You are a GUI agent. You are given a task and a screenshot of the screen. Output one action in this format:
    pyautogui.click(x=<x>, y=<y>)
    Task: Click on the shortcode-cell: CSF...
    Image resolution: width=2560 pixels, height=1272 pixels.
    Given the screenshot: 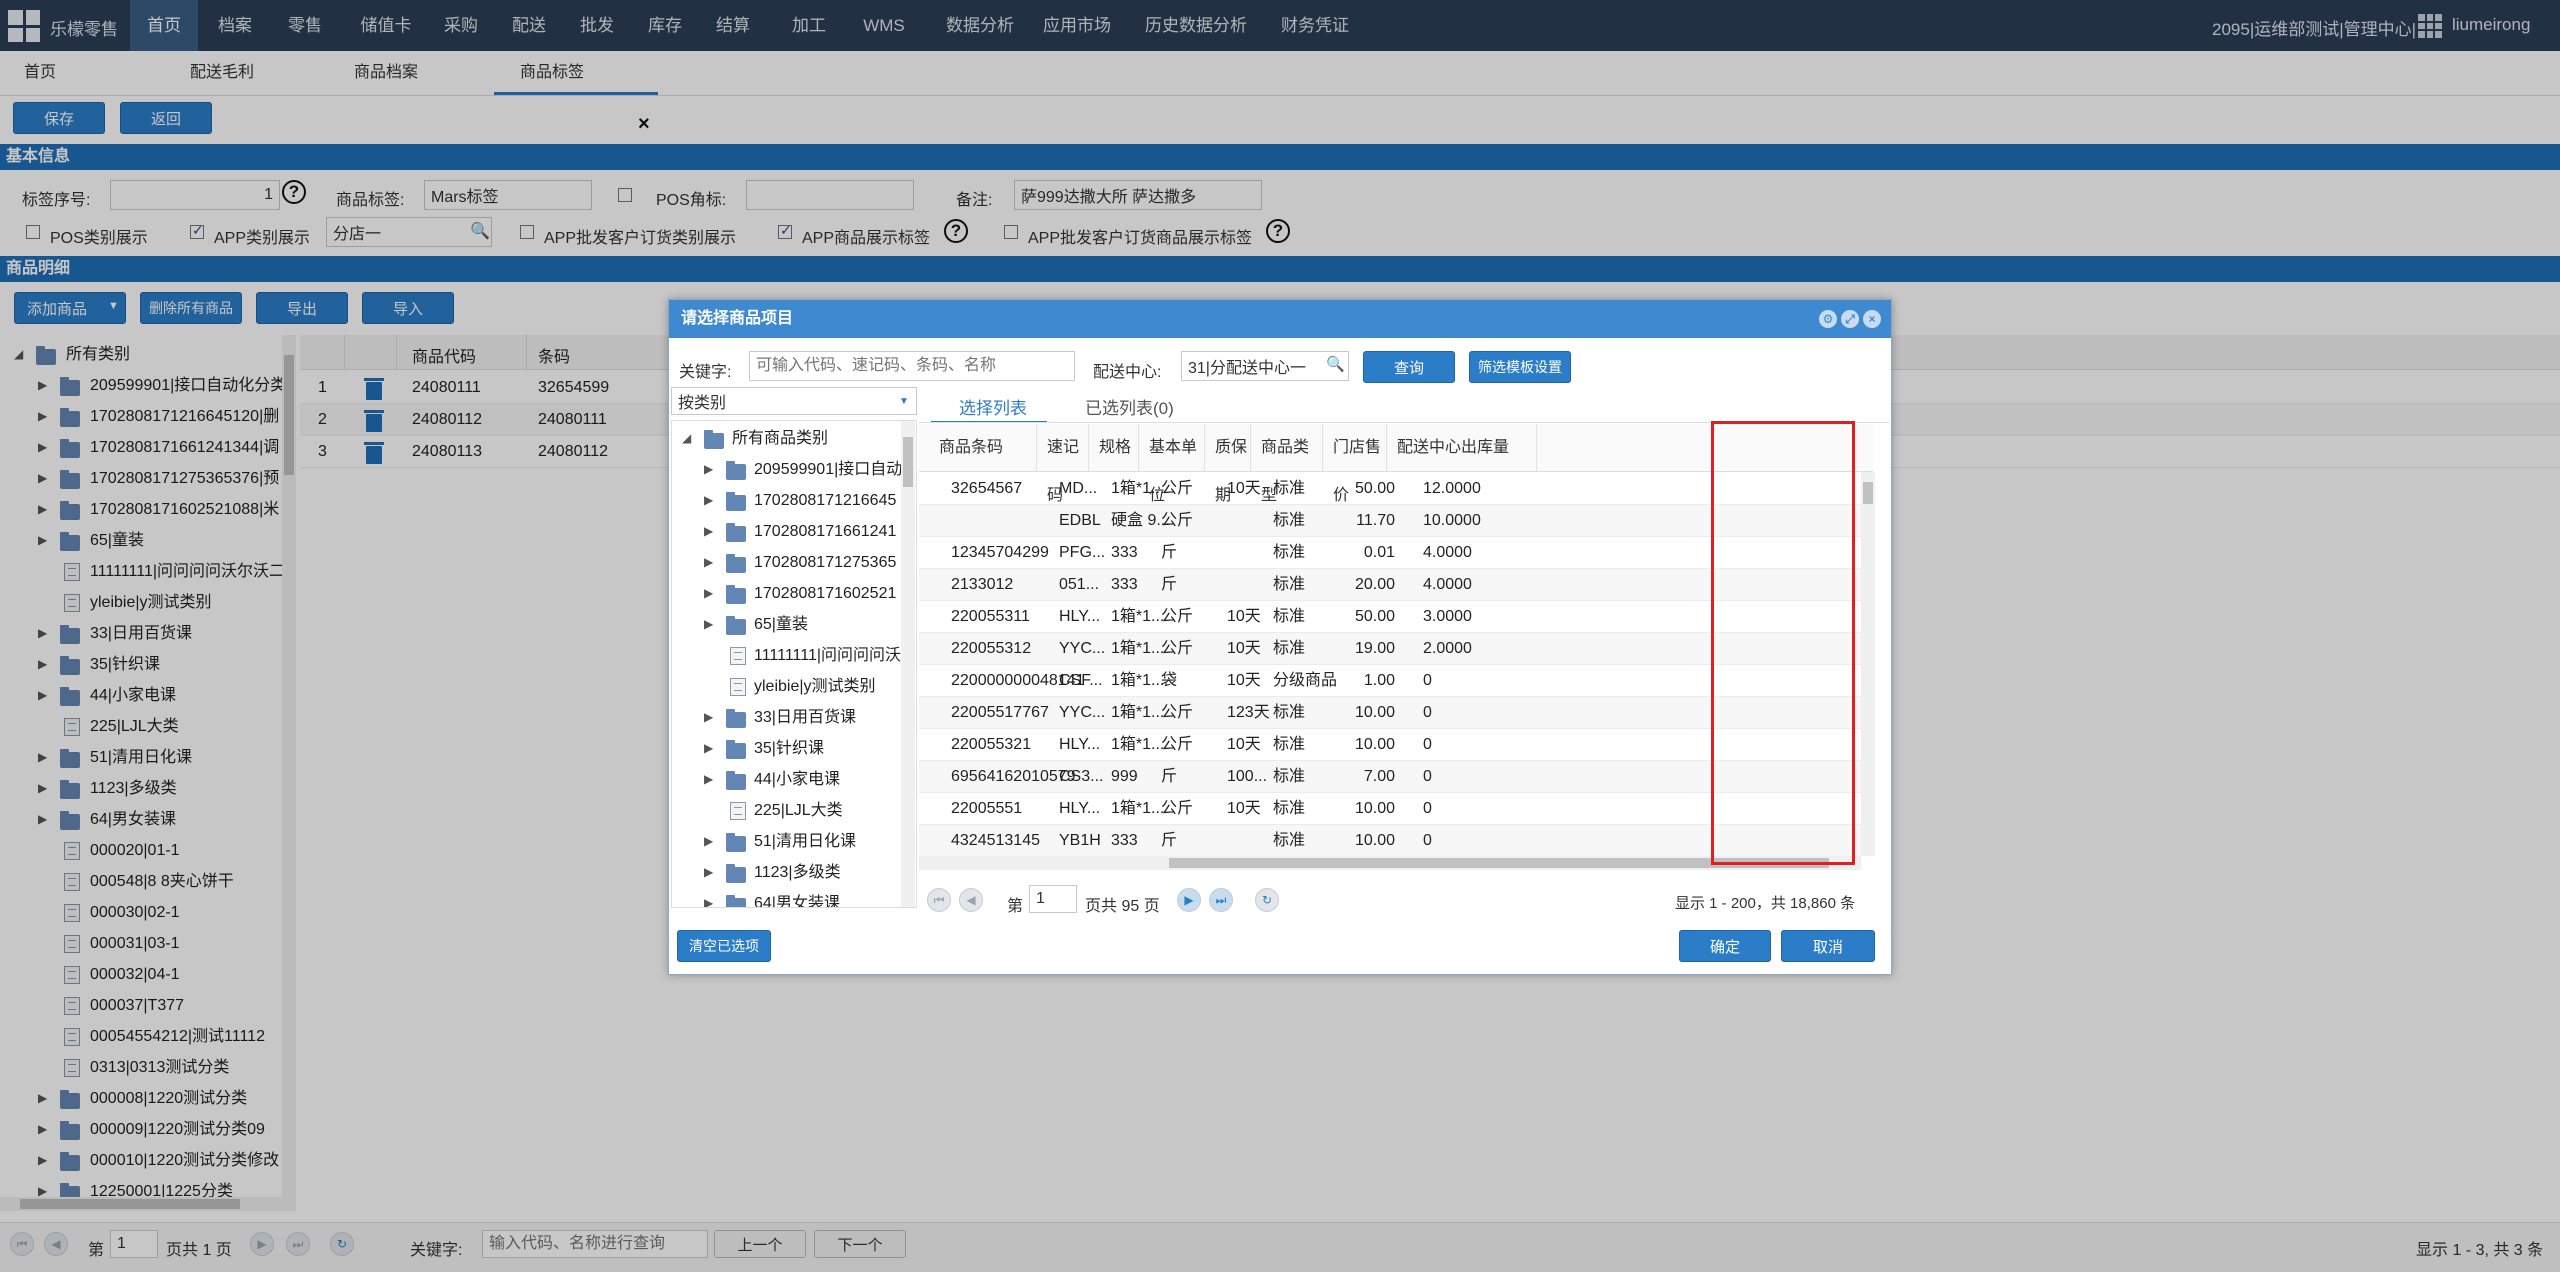 What is the action you would take?
    pyautogui.click(x=1081, y=680)
    